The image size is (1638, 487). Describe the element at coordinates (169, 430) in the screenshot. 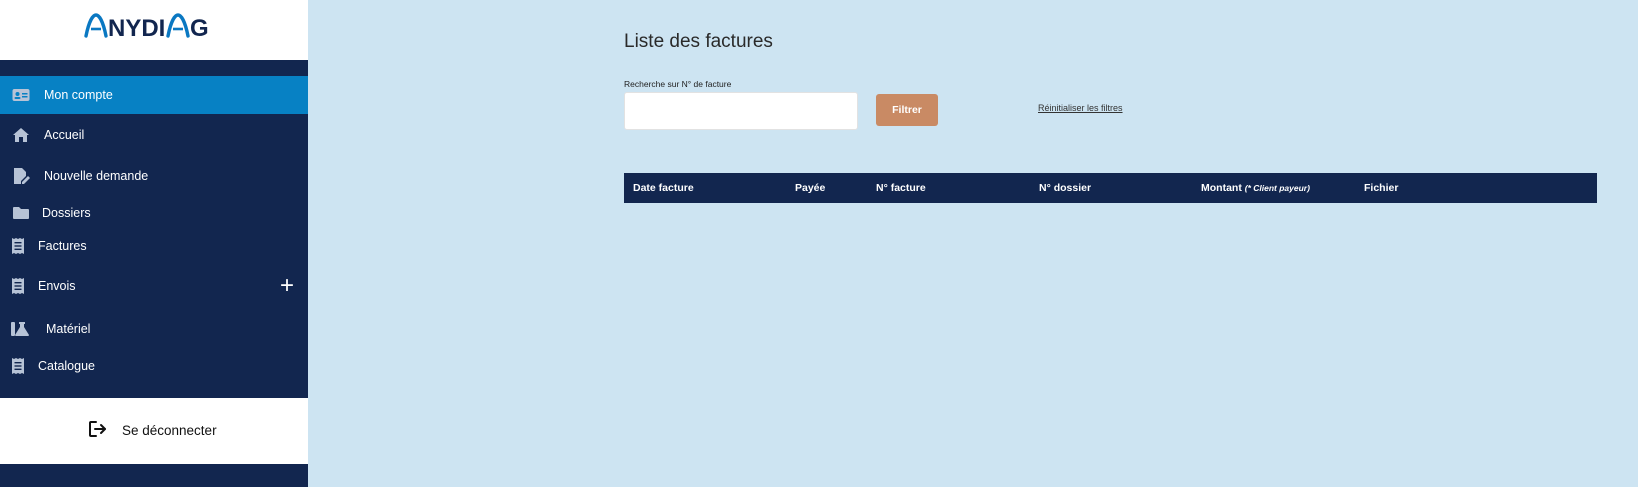

I see `logout-label: Se déconnecter` at that location.